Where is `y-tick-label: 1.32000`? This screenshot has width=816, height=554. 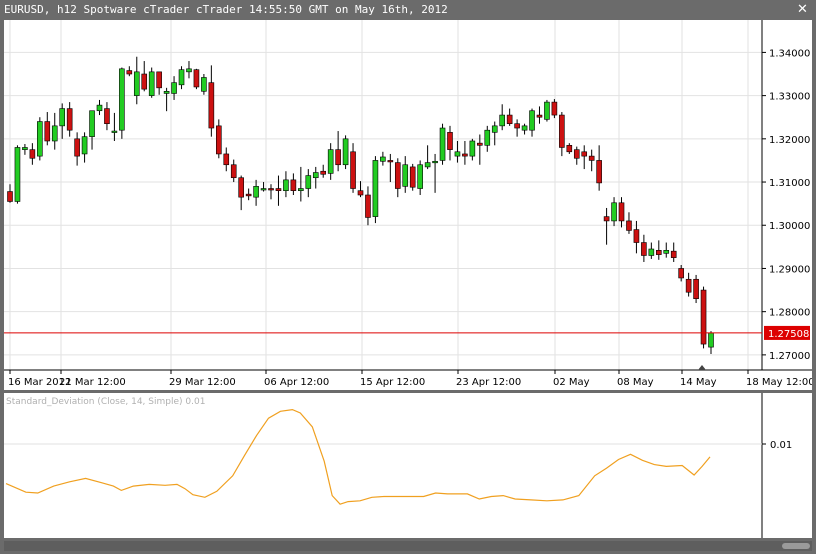 y-tick-label: 1.32000 is located at coordinates (789, 140).